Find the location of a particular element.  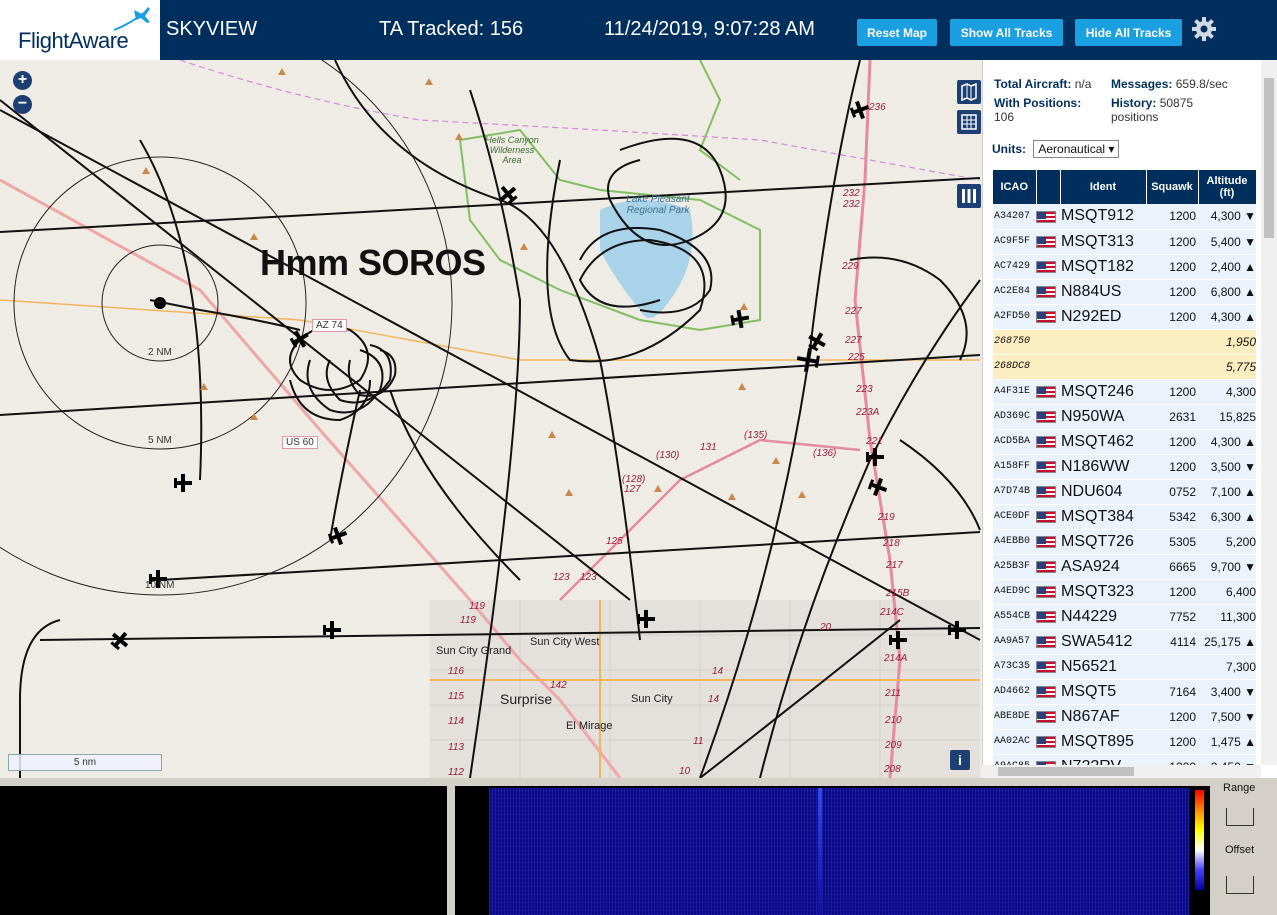

table-row: ACD5BA MSQT462 1200 4,300 ▲ is located at coordinates (1124, 442).